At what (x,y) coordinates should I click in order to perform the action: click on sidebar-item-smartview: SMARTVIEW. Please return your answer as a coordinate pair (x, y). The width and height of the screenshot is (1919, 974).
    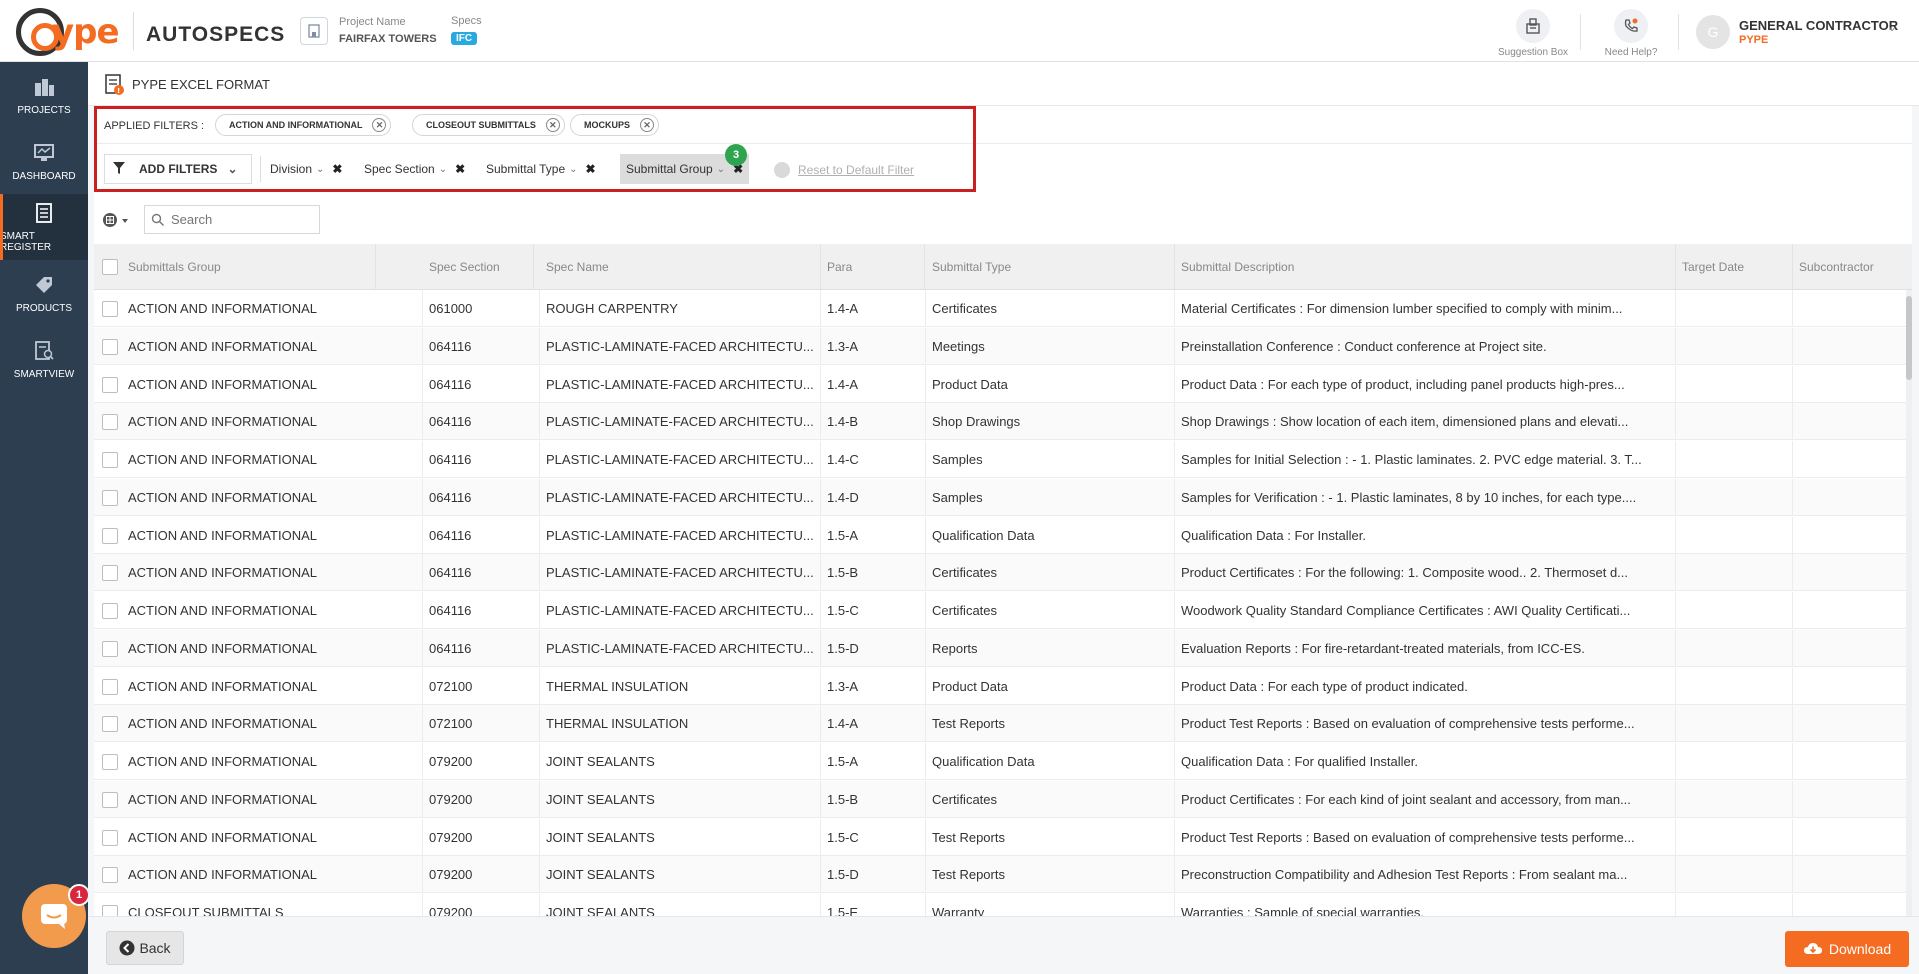
    Looking at the image, I should click on (44, 359).